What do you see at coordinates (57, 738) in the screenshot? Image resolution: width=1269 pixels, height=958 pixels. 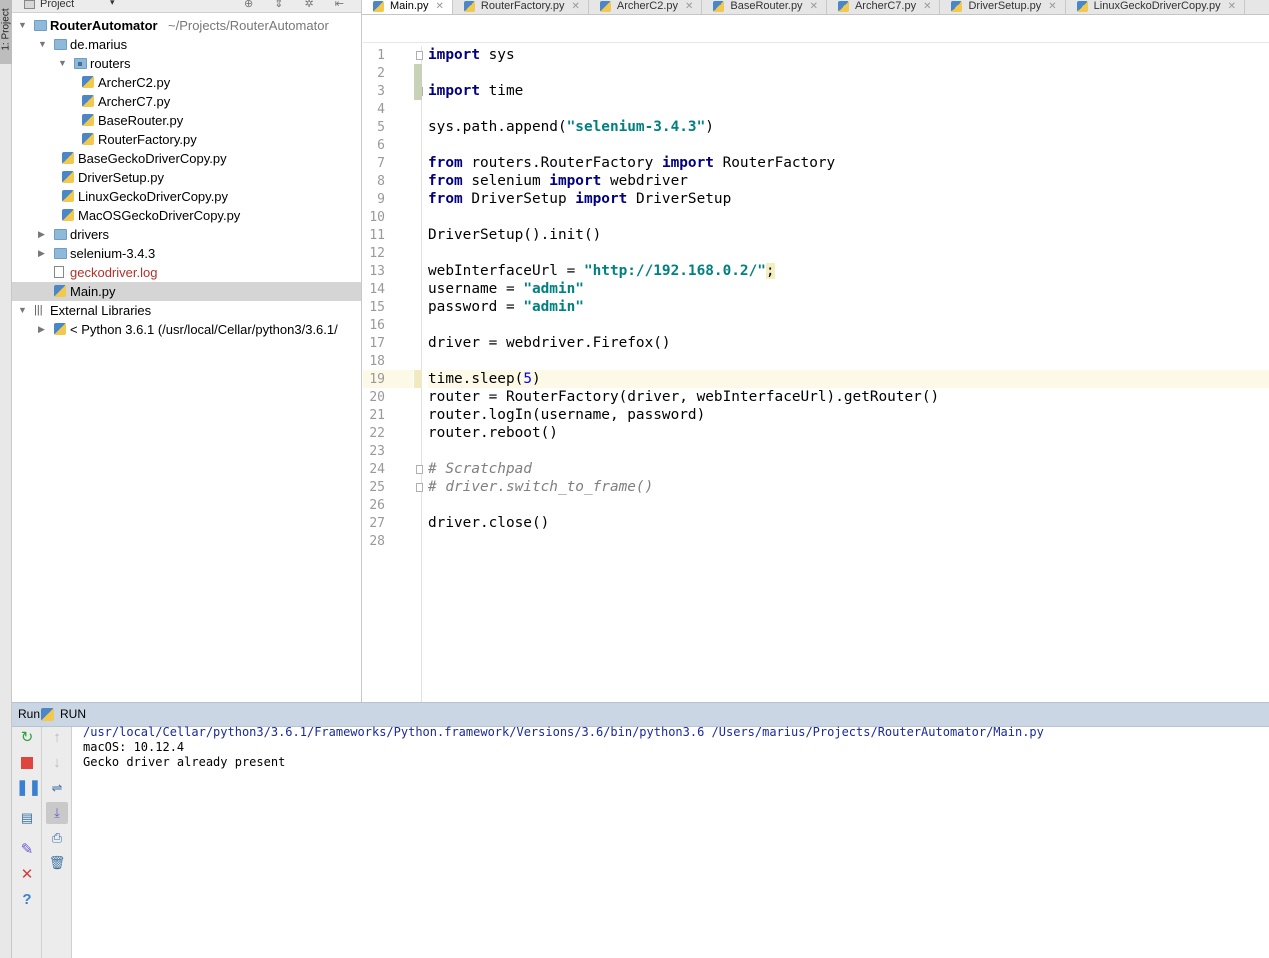 I see `arrow-up-icon: ↑` at bounding box center [57, 738].